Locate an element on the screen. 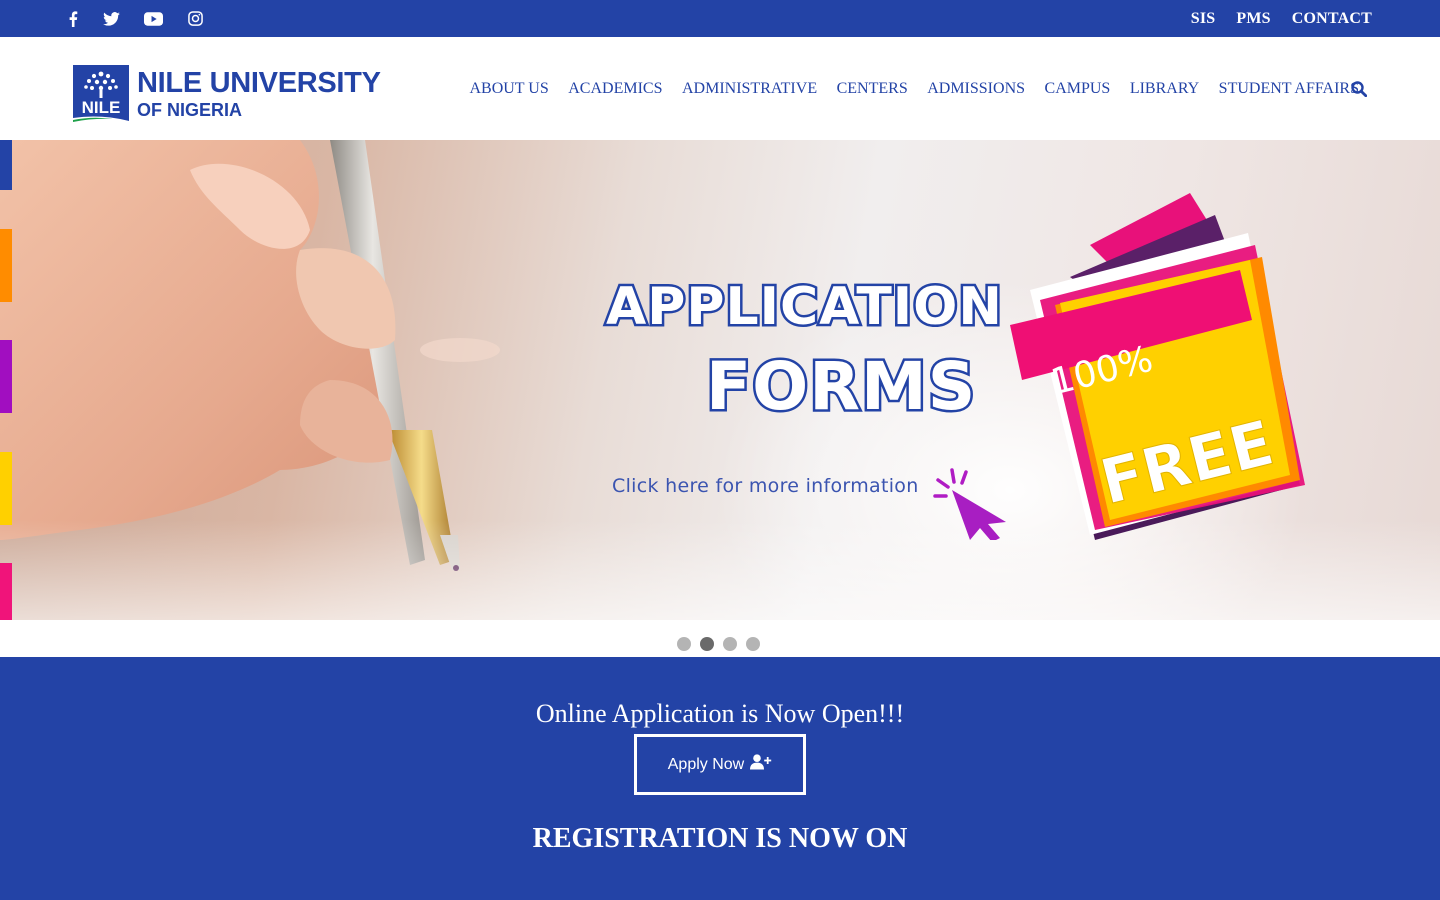 This screenshot has height=900, width=1440. apply-now-label: Apply Now is located at coordinates (706, 764).